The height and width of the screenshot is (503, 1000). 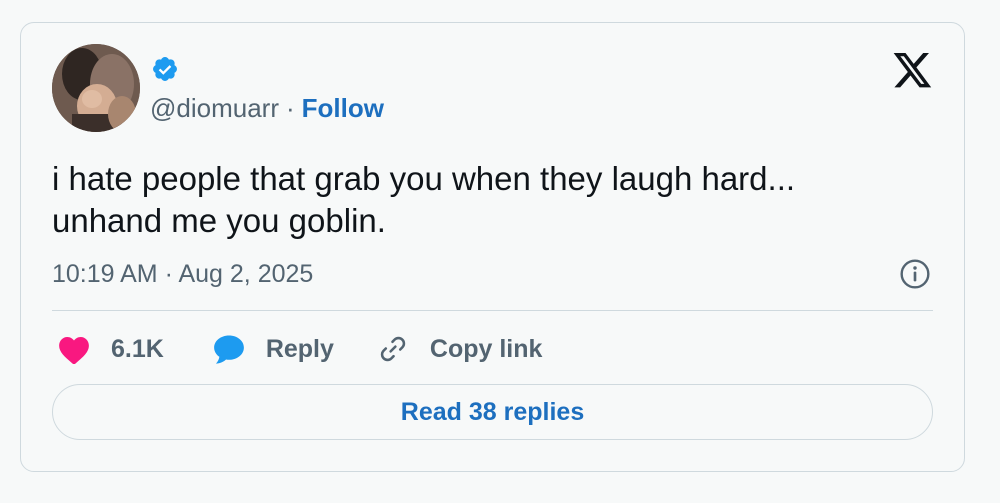 I want to click on reply-label: Reply, so click(x=299, y=348).